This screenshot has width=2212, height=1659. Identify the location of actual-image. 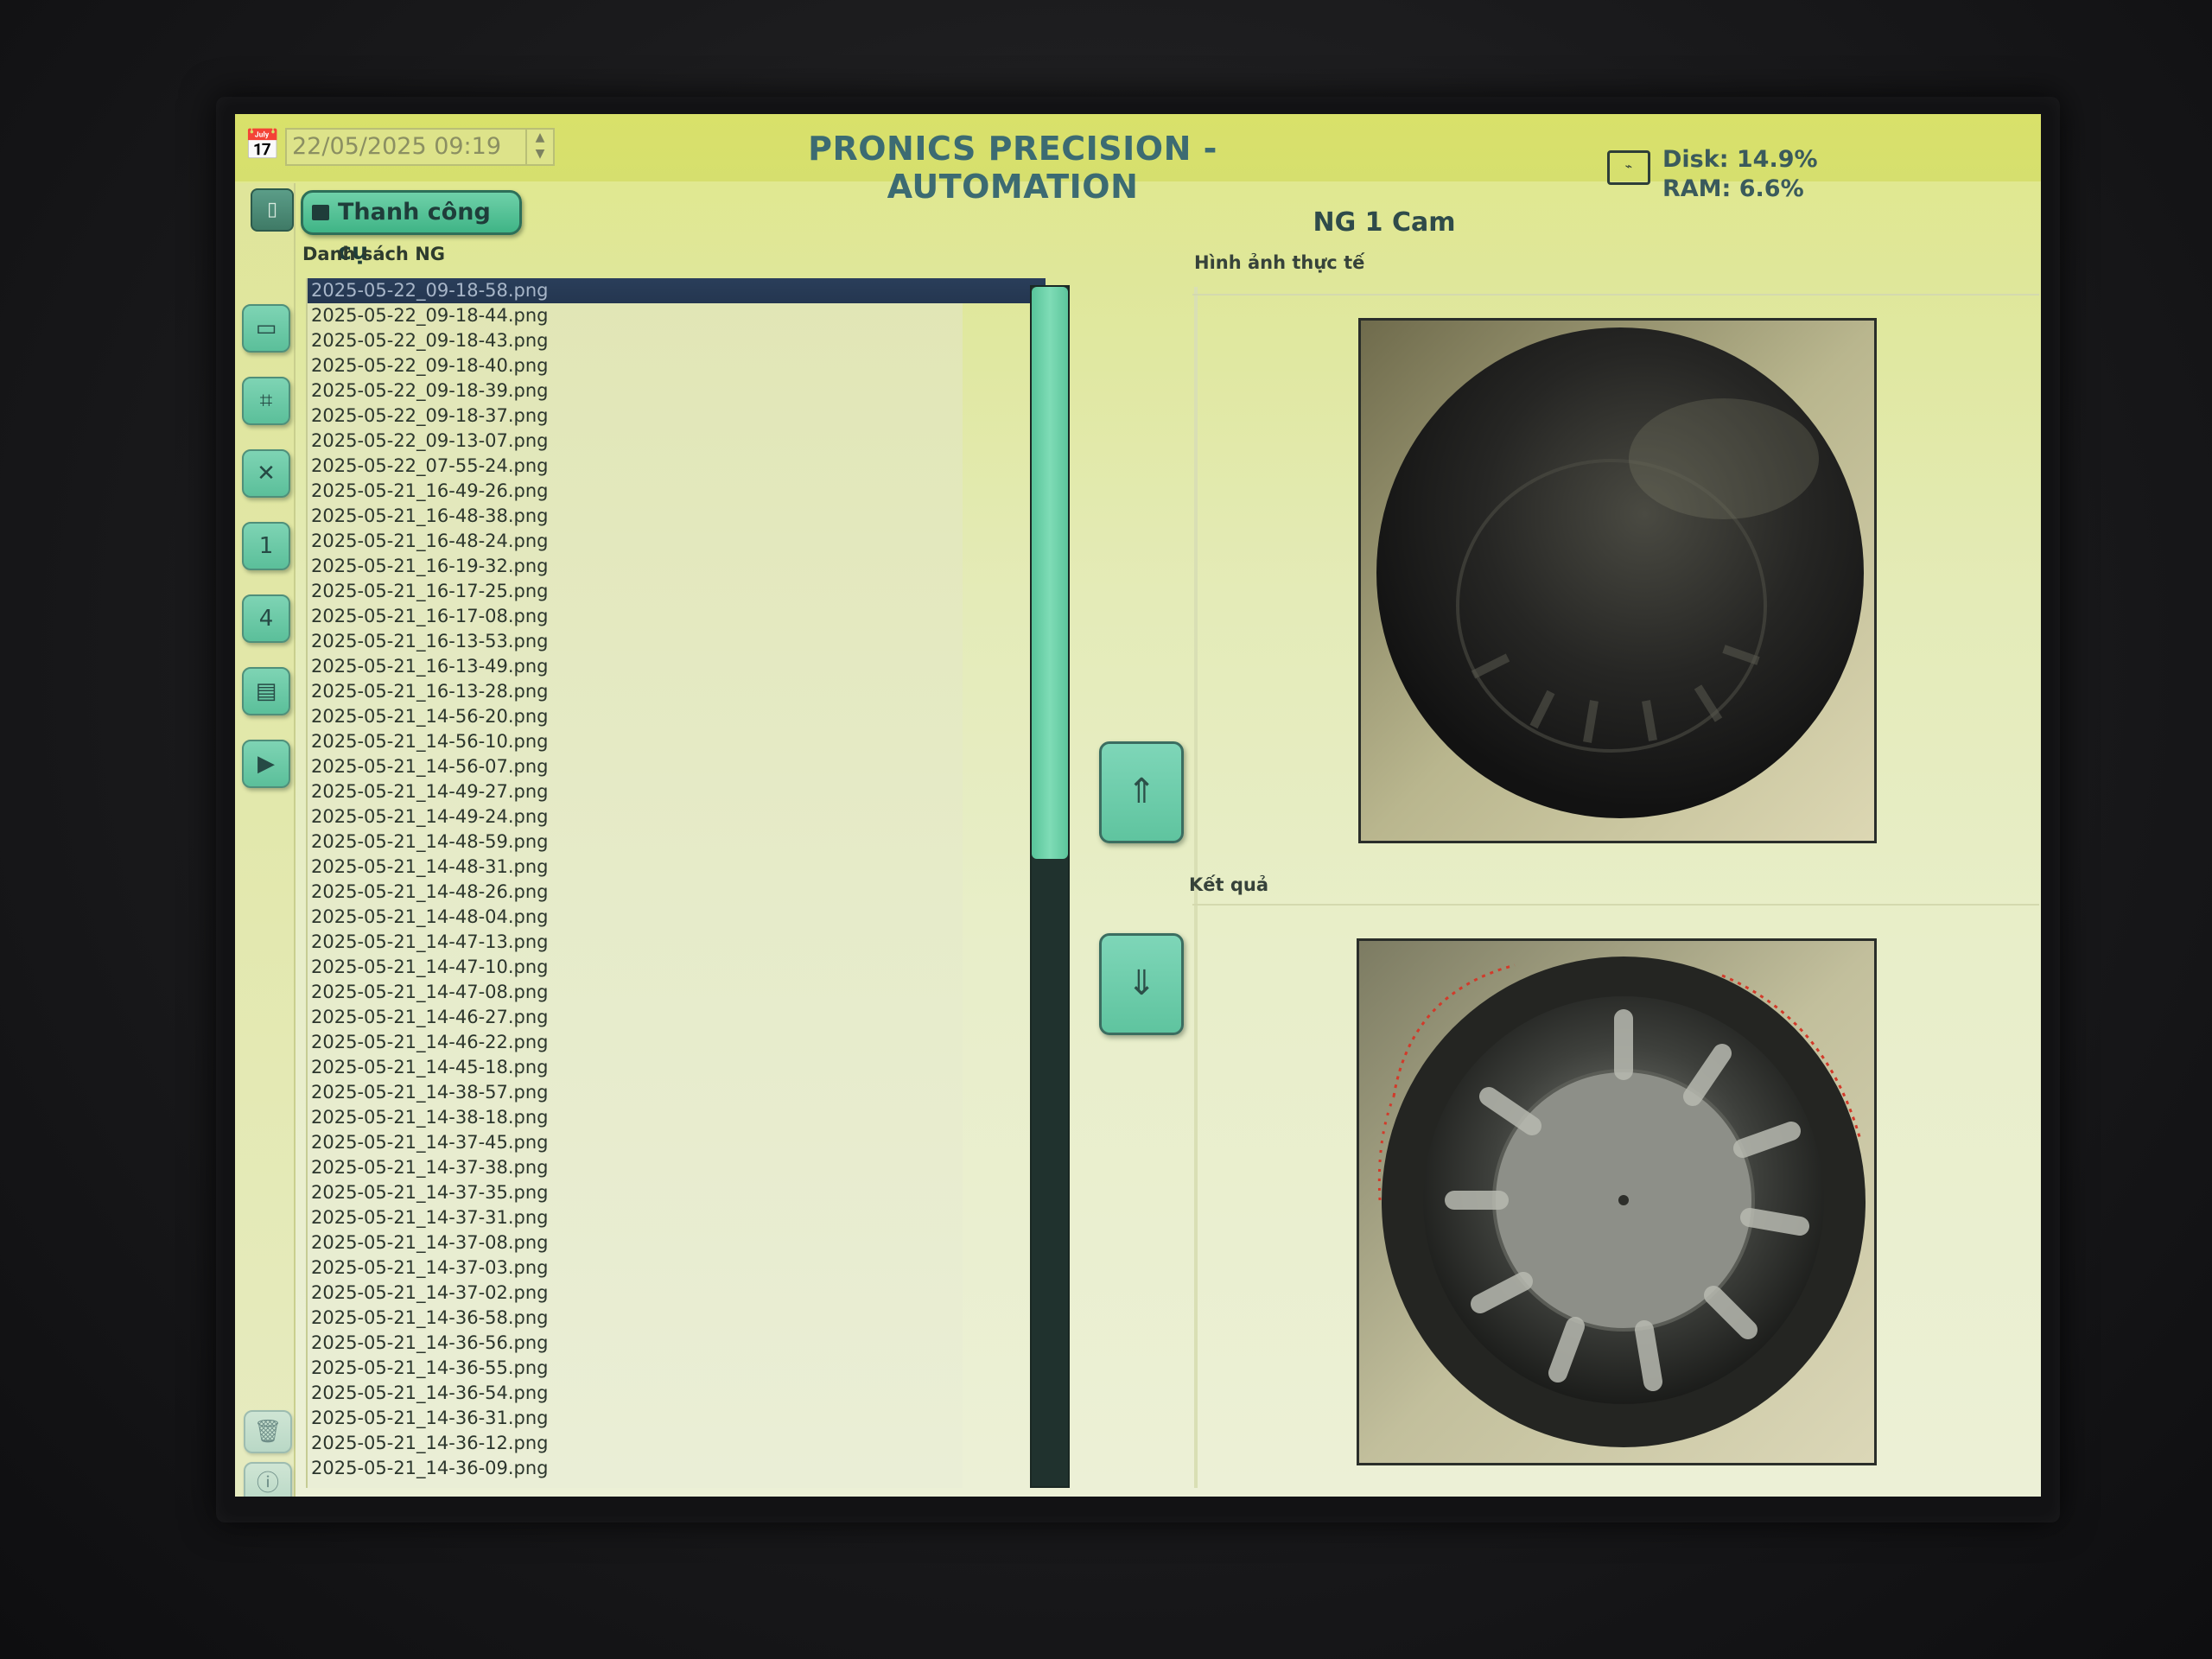
(1617, 580).